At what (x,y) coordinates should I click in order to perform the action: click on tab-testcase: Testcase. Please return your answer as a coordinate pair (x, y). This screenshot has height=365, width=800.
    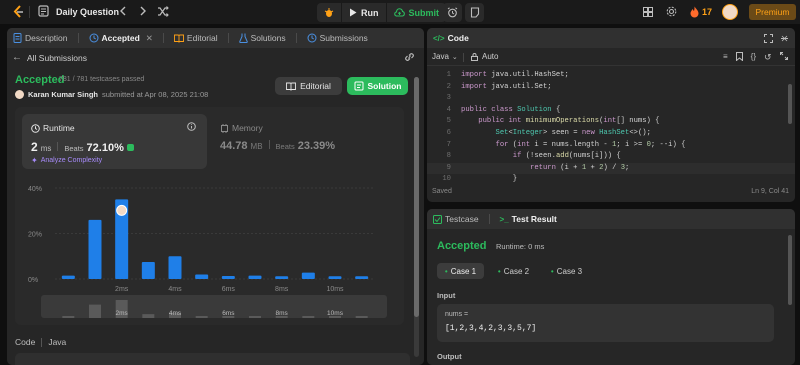
    Looking at the image, I should click on (456, 219).